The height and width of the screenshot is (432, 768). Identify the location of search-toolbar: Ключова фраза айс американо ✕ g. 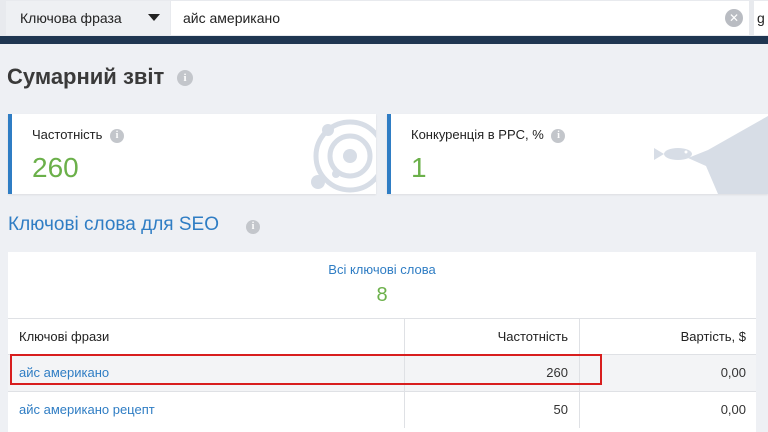
(384, 18).